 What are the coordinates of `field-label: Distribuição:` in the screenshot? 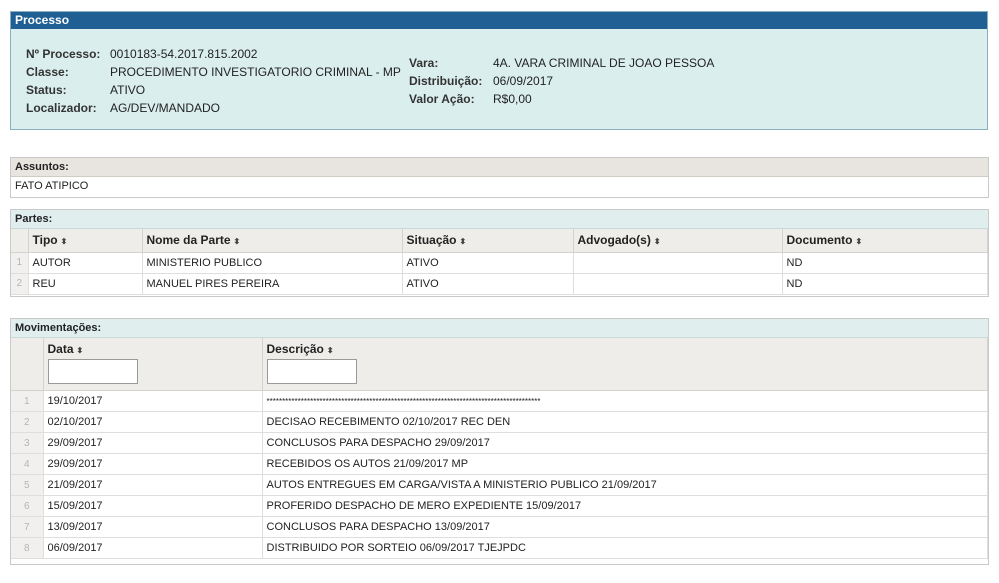 It's located at (446, 81).